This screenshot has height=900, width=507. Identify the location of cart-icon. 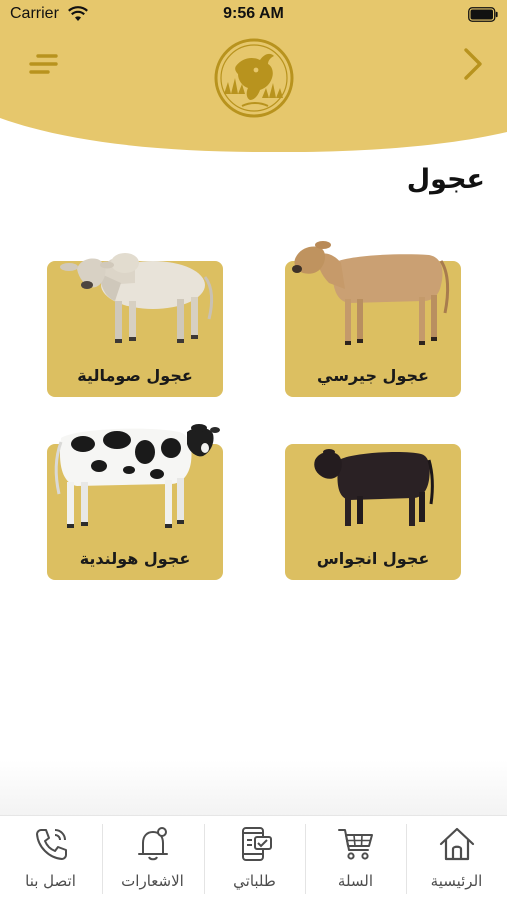
(355, 844).